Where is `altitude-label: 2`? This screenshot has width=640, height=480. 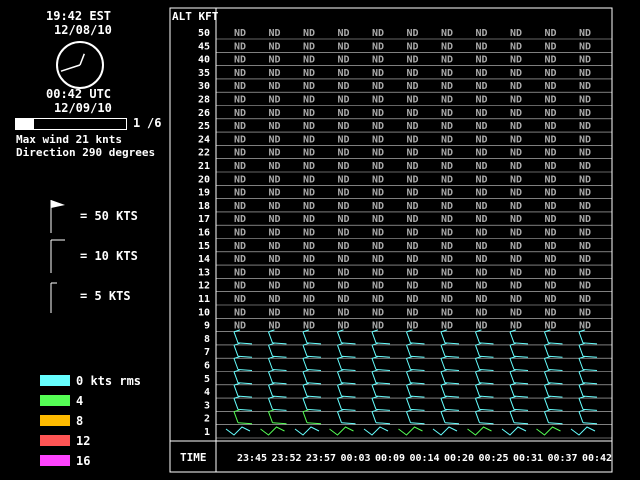 altitude-label: 2 is located at coordinates (207, 419).